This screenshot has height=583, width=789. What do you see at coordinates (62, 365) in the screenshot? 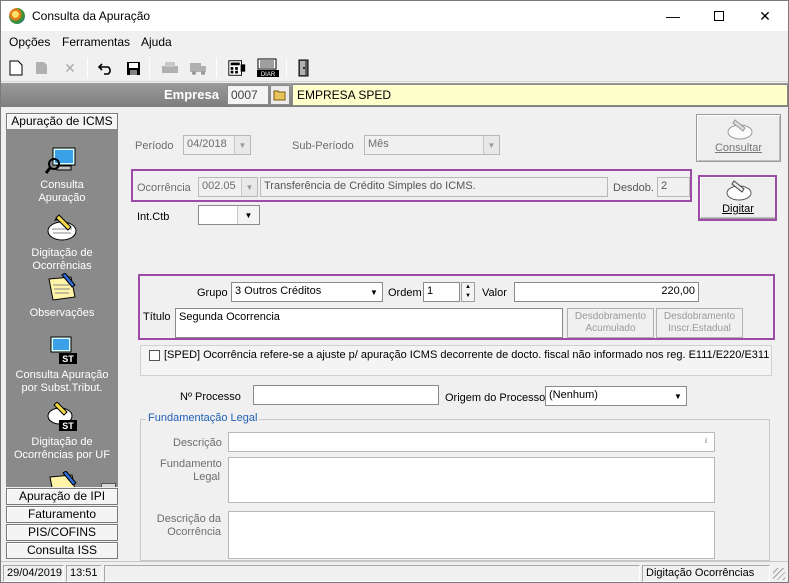
I see `sidebar-item-consulta-subst: ST Consulta Apuração por Subst.Tribut.` at bounding box center [62, 365].